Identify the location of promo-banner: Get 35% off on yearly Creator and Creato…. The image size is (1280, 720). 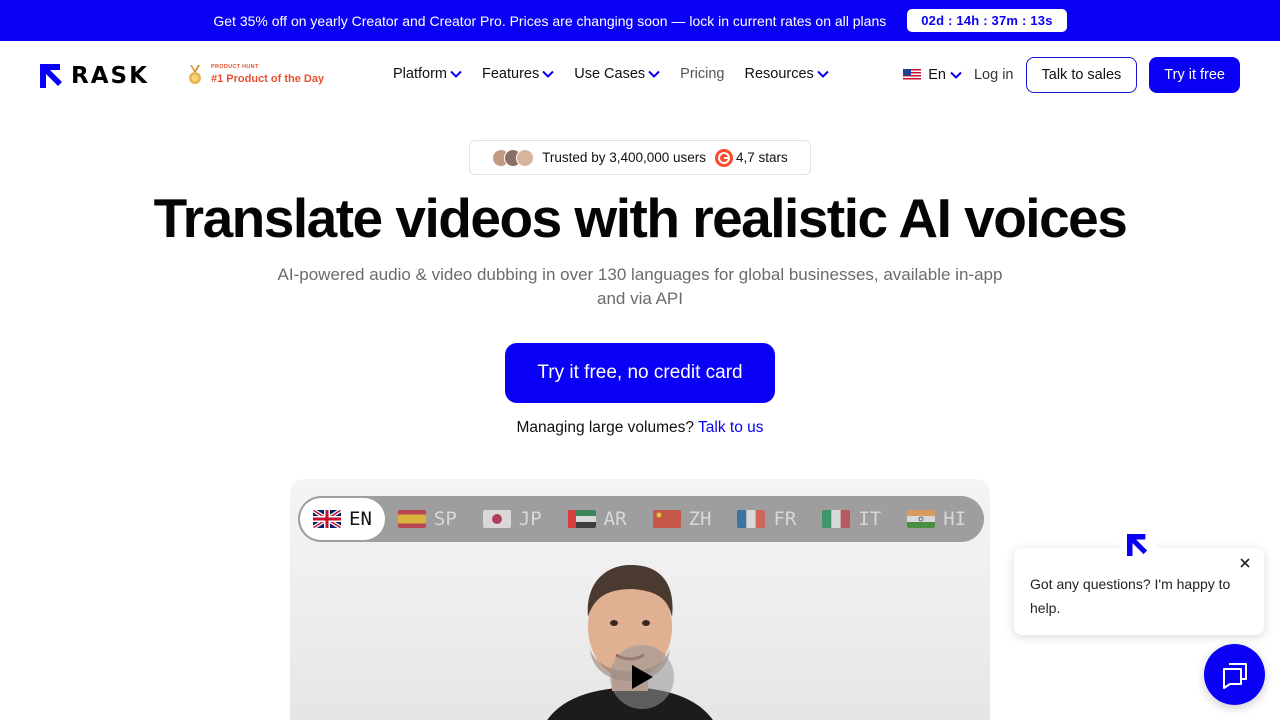
(640, 20).